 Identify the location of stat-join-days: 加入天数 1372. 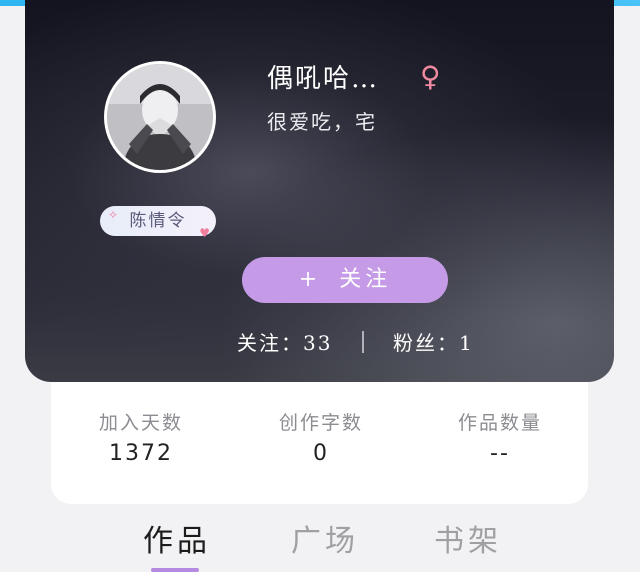
(141, 437).